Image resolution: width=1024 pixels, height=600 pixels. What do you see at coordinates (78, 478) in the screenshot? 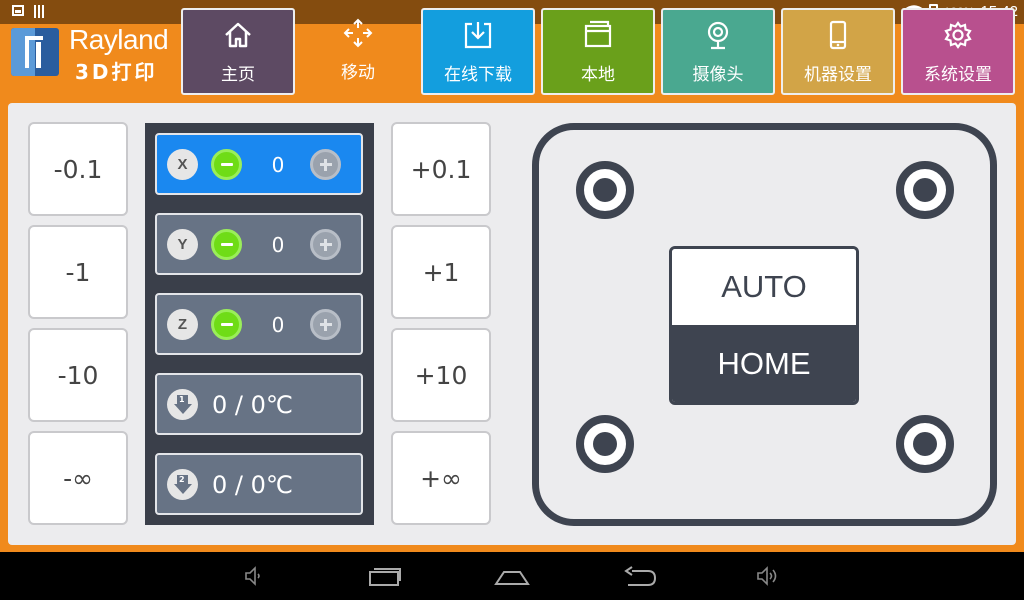
I see `step-minus-infinity-button: -∞` at bounding box center [78, 478].